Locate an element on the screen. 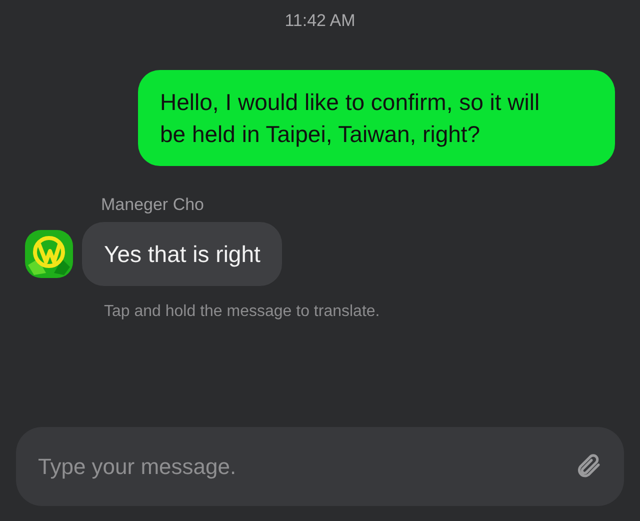  avatar-logo-icon is located at coordinates (49, 254).